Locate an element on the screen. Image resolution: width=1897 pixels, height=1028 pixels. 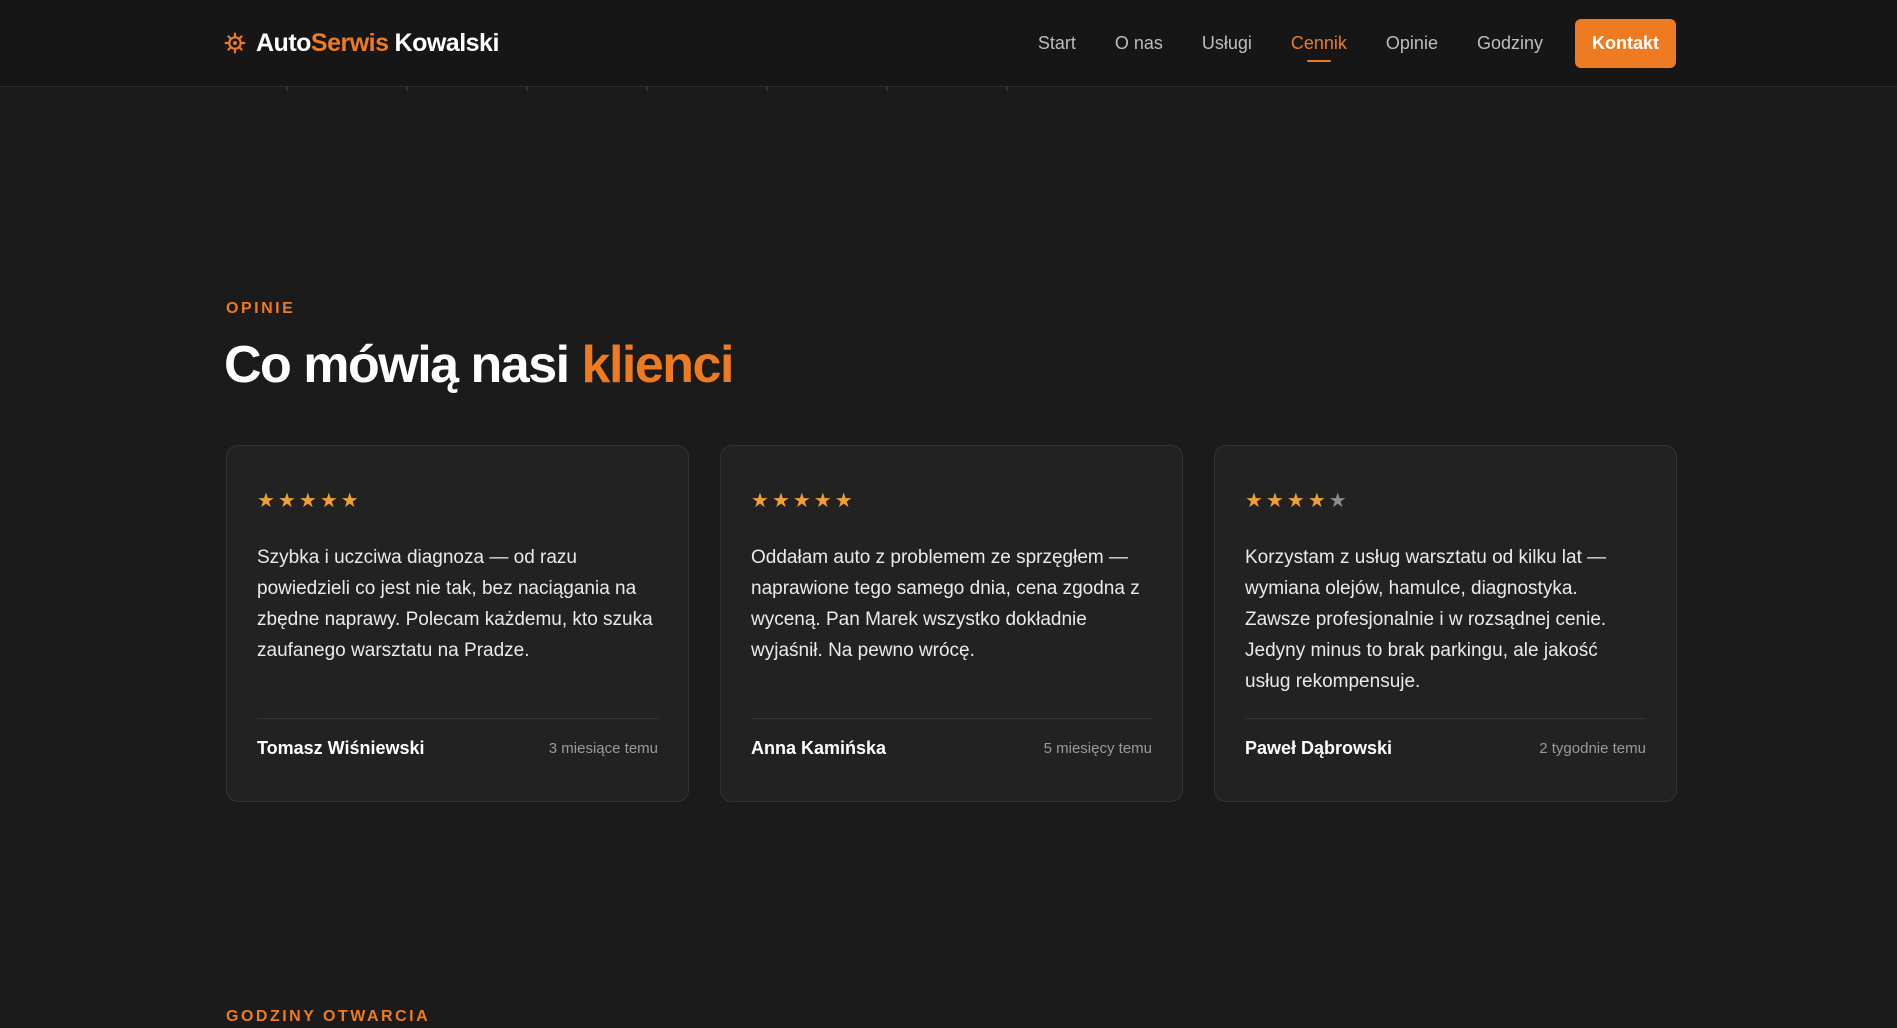
header-divider-artifact is located at coordinates (641, 89).